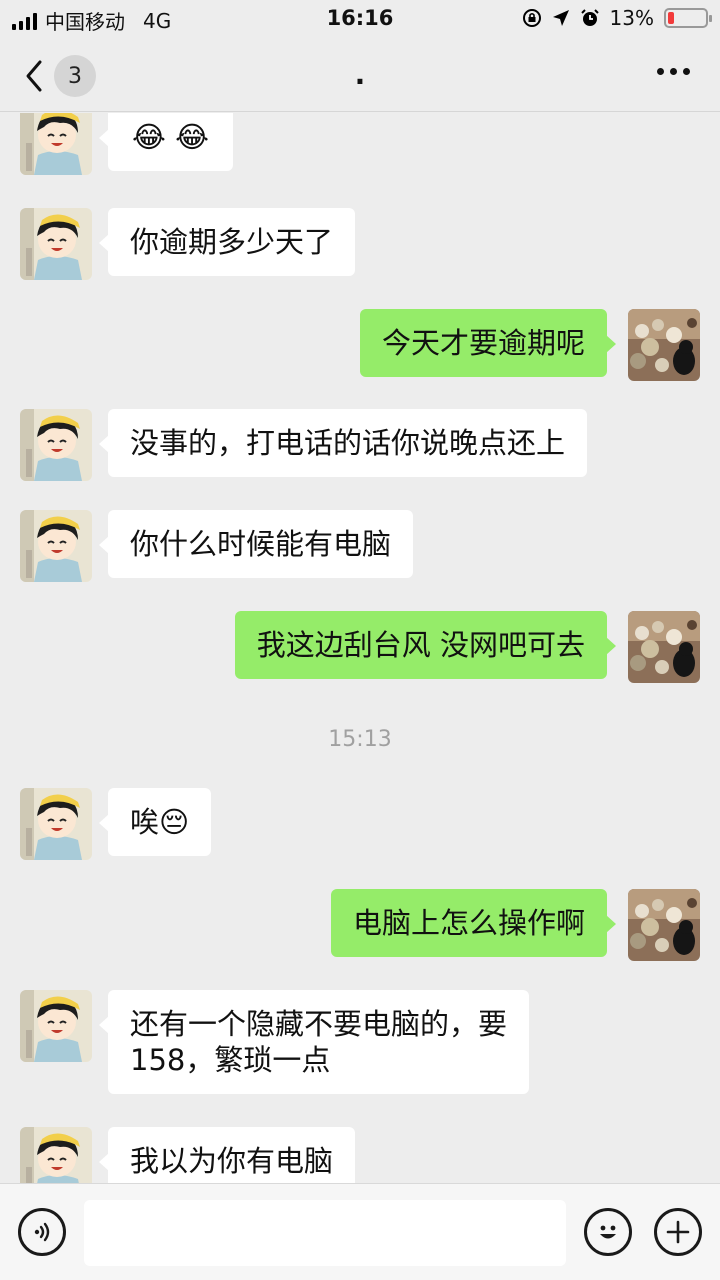 This screenshot has width=720, height=1280. I want to click on emoji-button, so click(608, 1232).